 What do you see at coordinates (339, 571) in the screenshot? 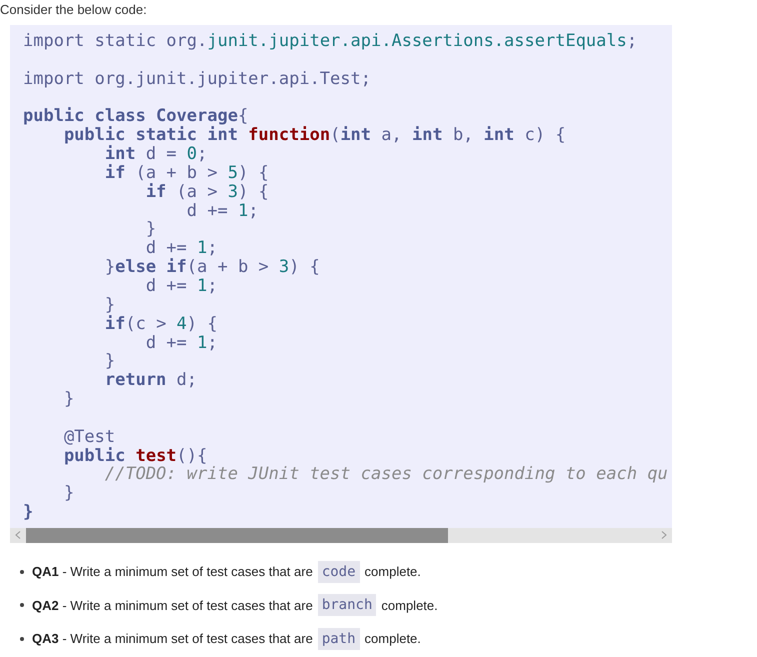
I see `inline-code: code` at bounding box center [339, 571].